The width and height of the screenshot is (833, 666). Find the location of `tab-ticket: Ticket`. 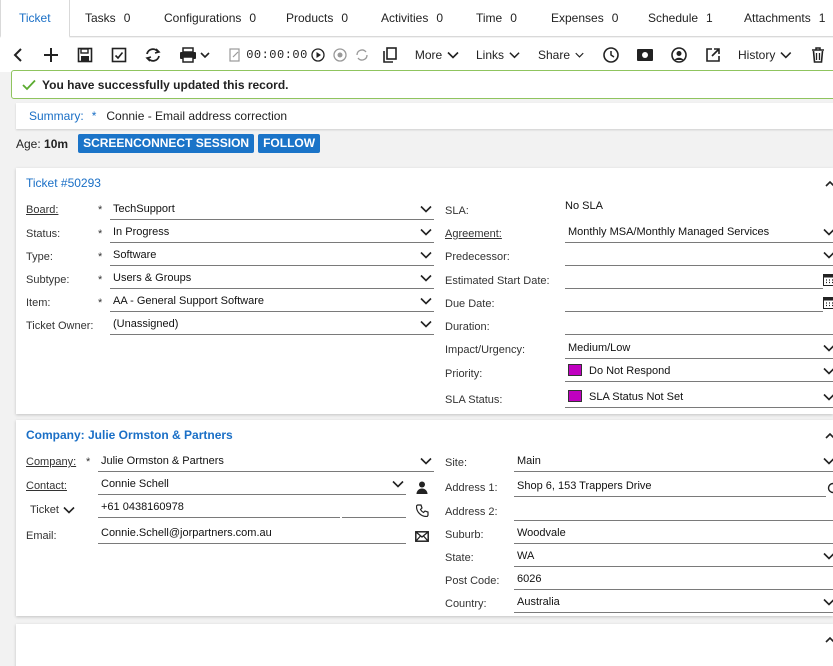

tab-ticket: Ticket is located at coordinates (35, 19).